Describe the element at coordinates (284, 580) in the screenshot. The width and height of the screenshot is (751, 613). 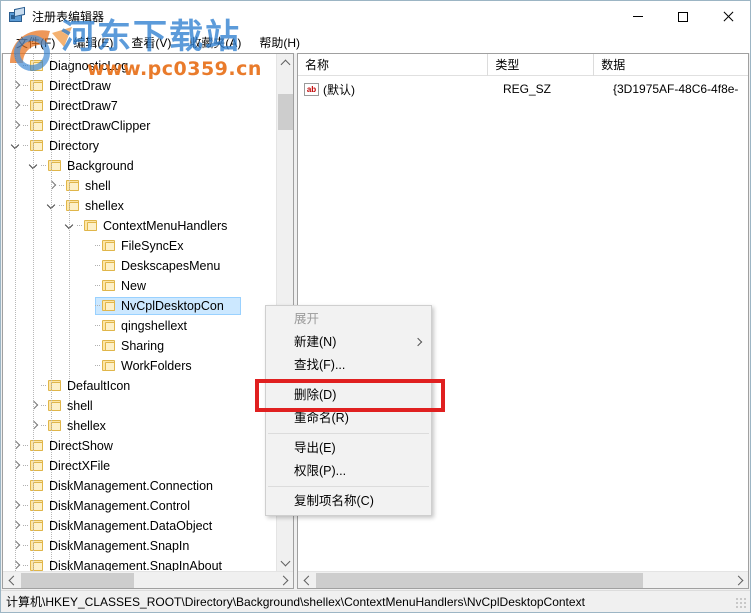
I see `tree-scroll-right-button` at that location.